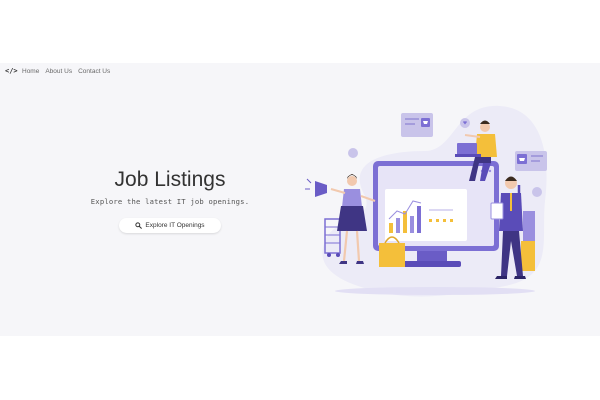  Describe the element at coordinates (11, 71) in the screenshot. I see `brand-logo: </>` at that location.